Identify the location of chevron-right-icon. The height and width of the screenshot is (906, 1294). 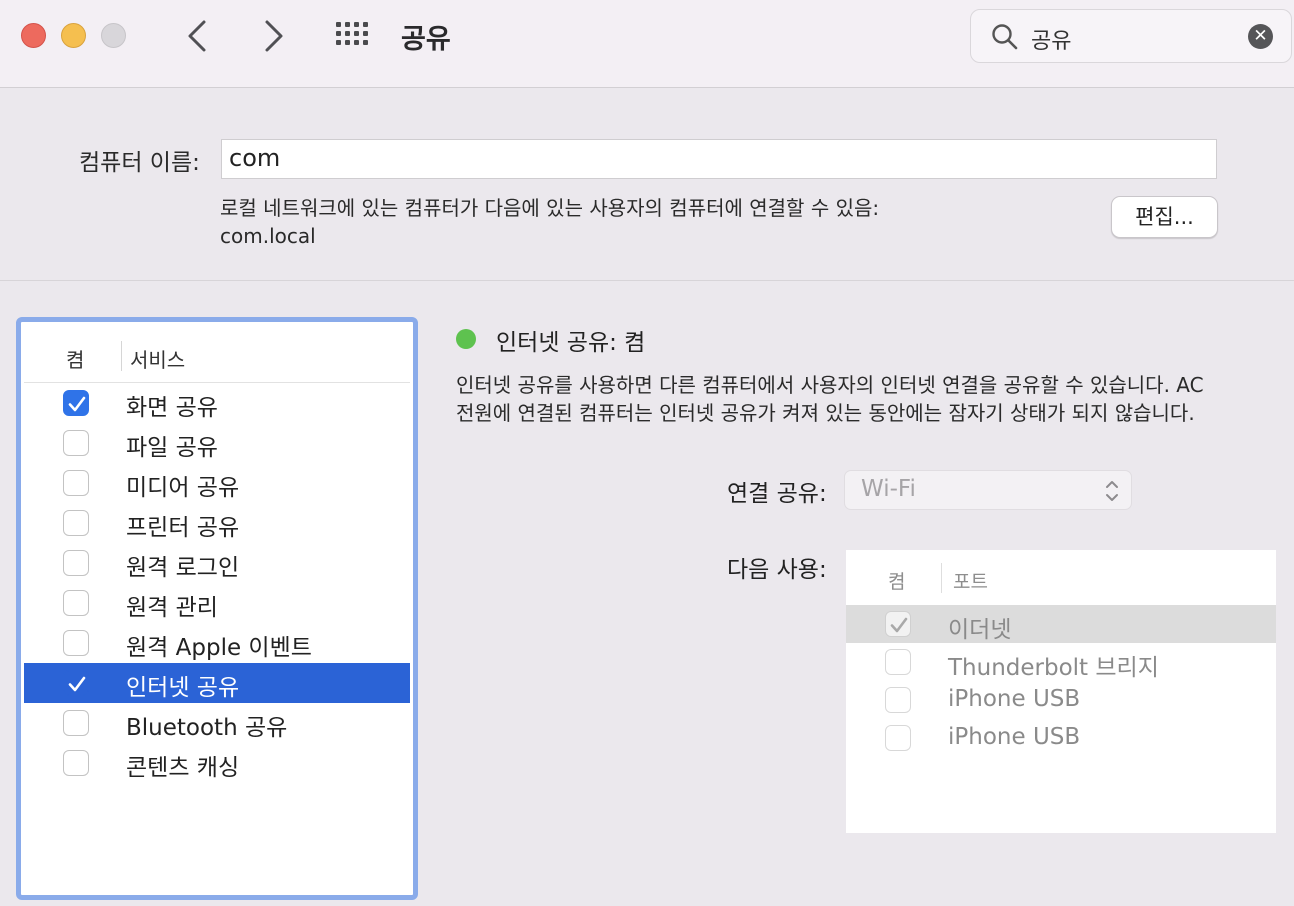
(274, 36).